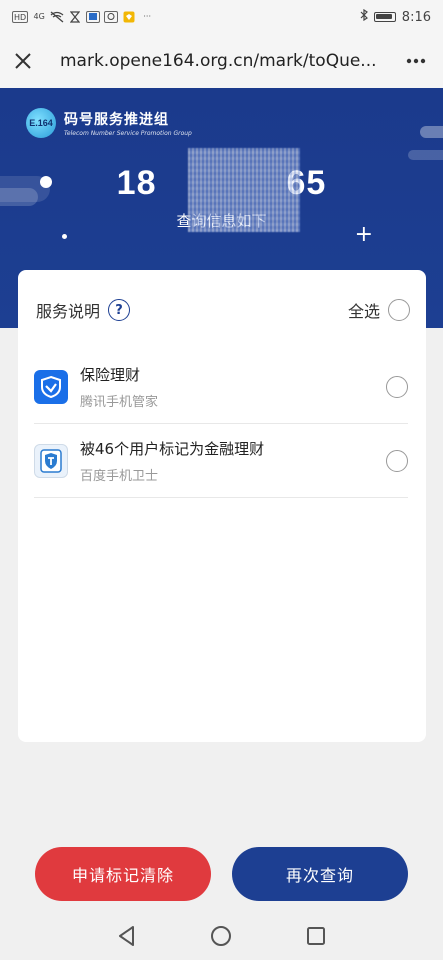 This screenshot has height=960, width=443. I want to click on more-icon, so click(416, 61).